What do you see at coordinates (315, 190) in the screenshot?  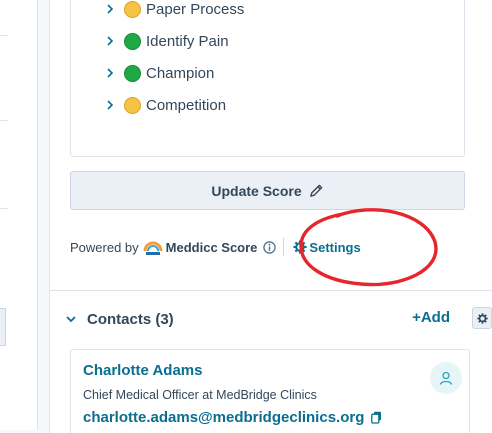 I see `pencil-icon` at bounding box center [315, 190].